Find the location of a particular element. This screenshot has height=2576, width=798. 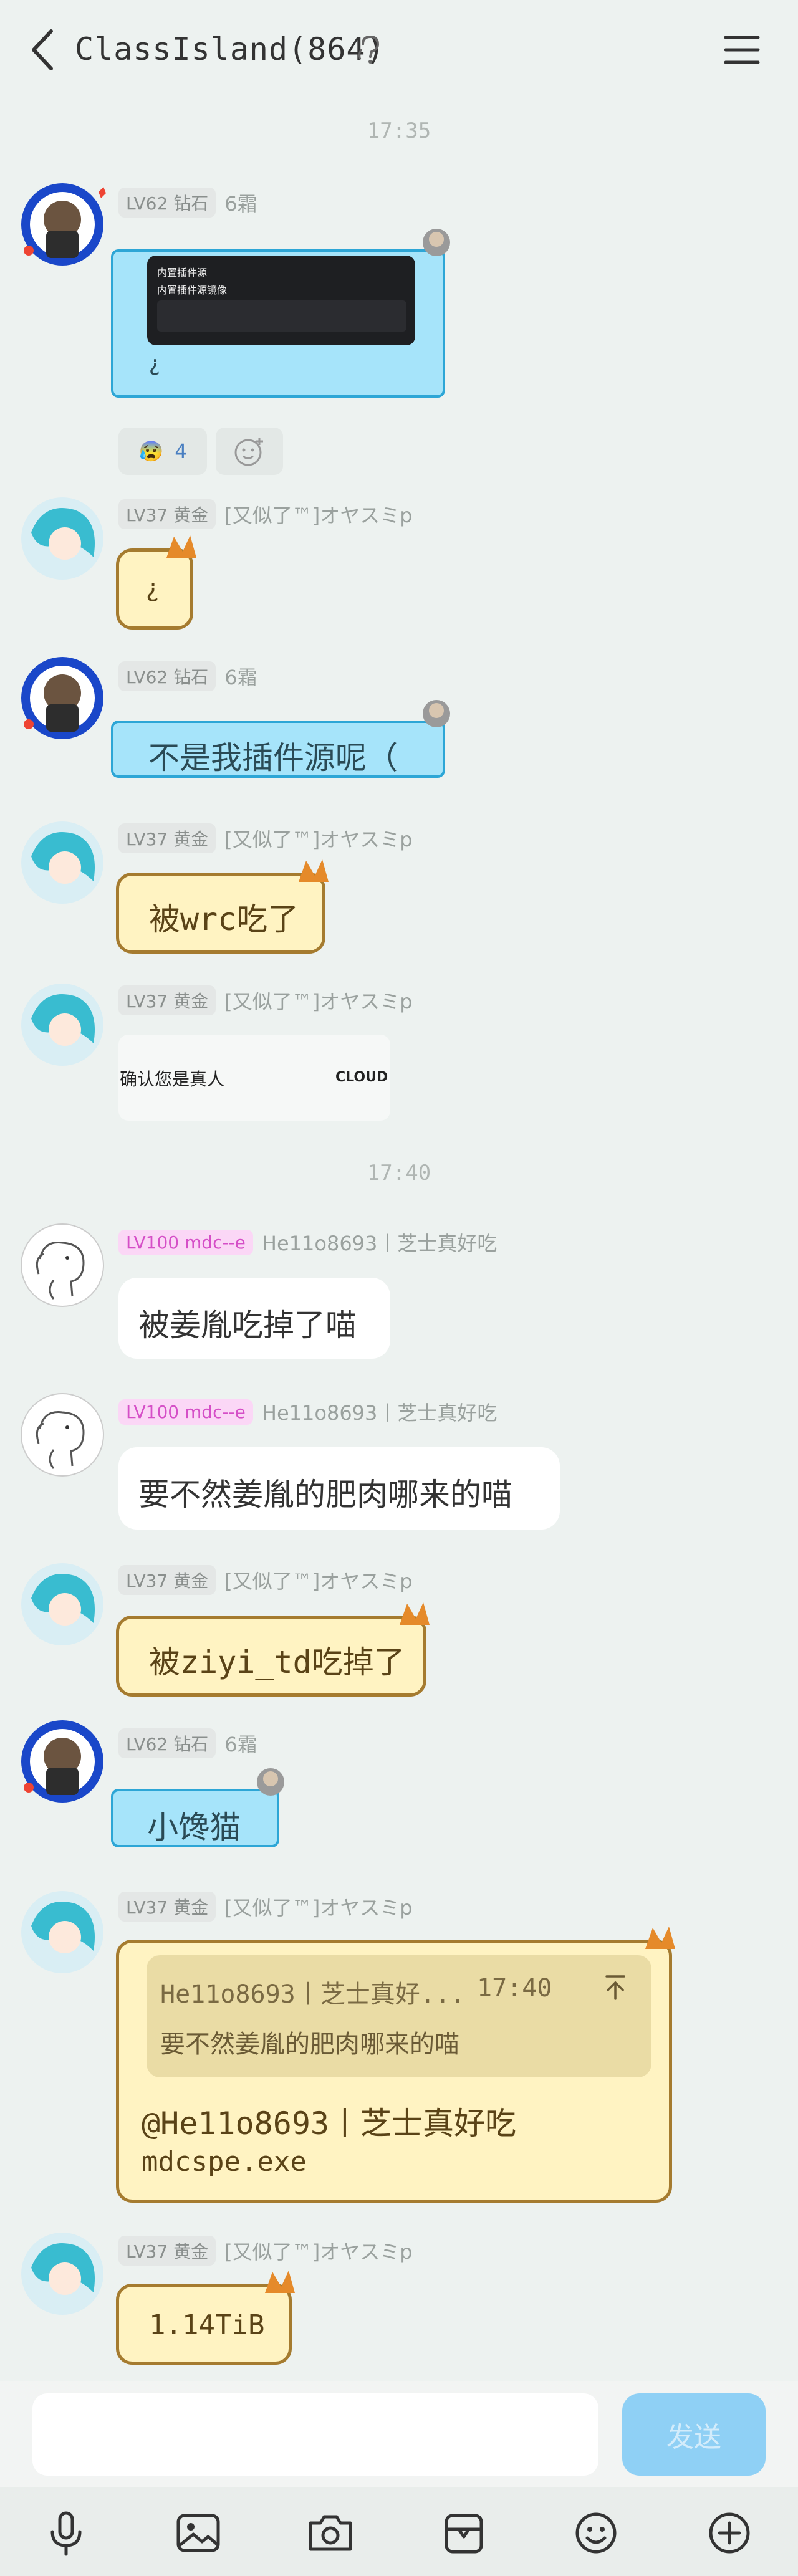

message-bubble: 被wrc吃了 is located at coordinates (222, 907).